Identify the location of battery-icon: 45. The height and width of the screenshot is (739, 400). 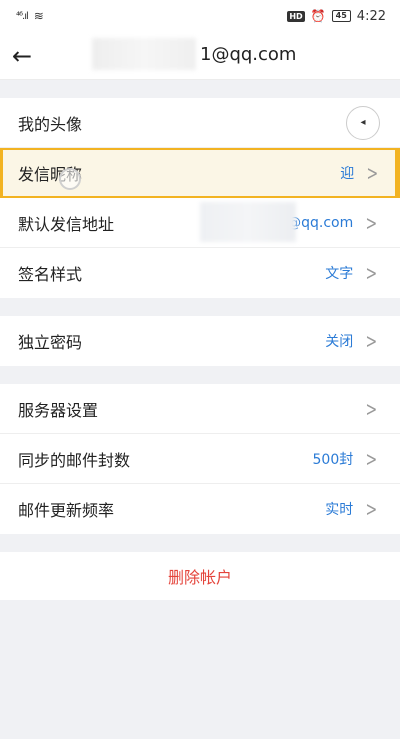
(341, 16).